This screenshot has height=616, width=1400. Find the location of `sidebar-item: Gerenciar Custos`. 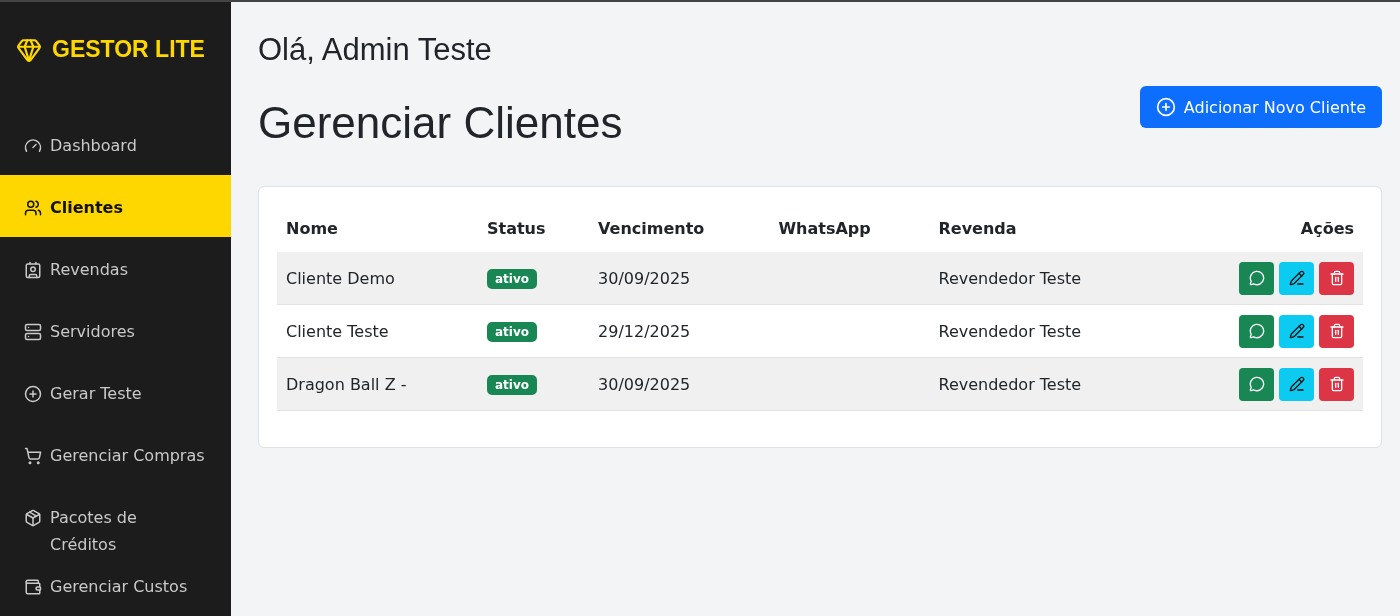

sidebar-item: Gerenciar Custos is located at coordinates (115, 585).